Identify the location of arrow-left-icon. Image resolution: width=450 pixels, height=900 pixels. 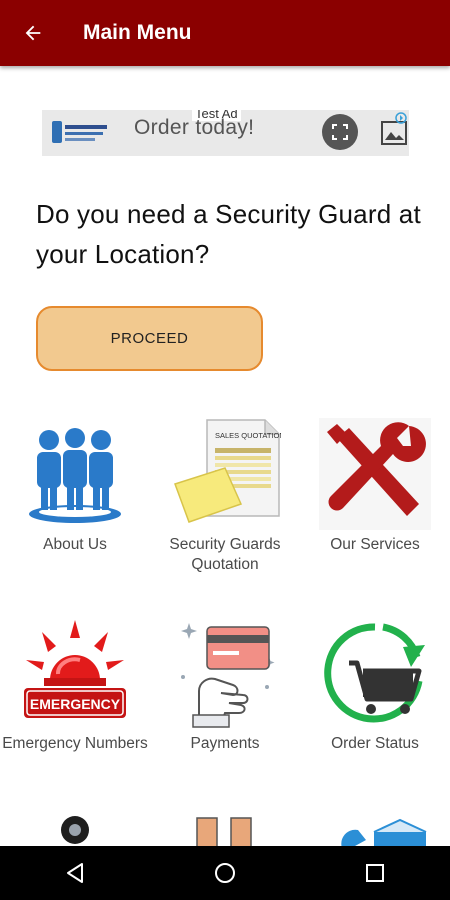
(33, 33).